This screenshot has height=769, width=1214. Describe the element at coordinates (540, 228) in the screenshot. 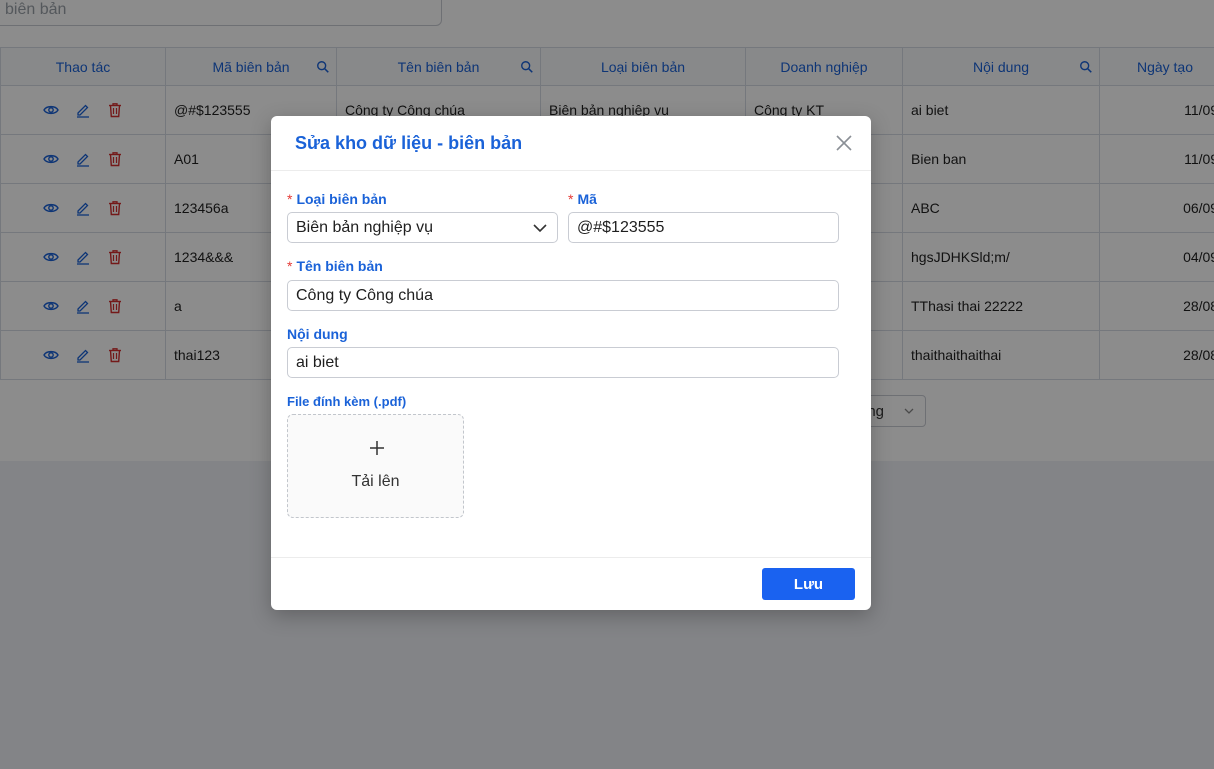

I see `chevron-down-icon` at that location.